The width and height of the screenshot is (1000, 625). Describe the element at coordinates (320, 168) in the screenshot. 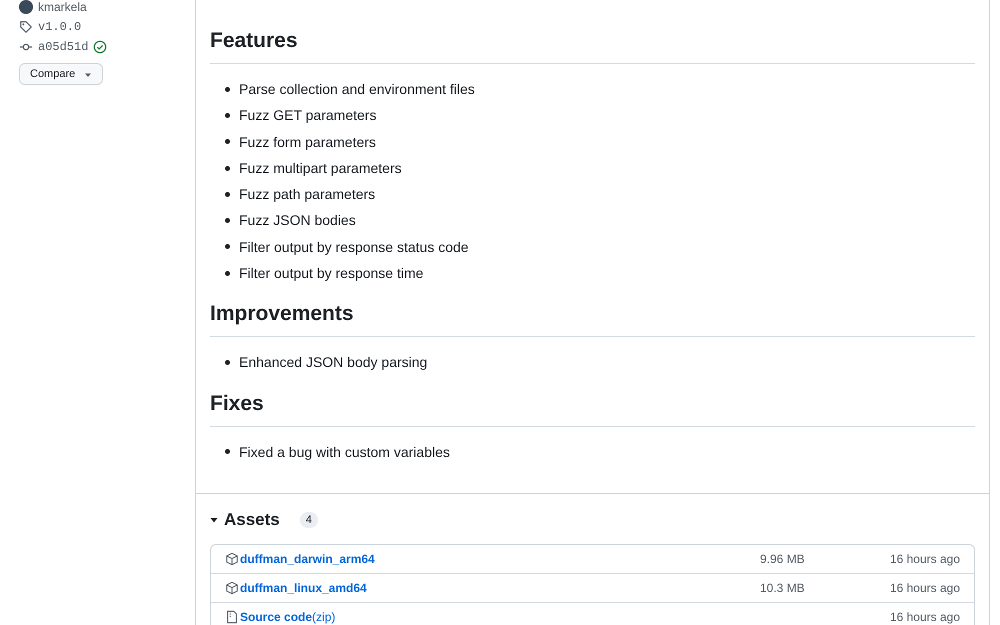

I see `list-item: Fuzz multipart parameters` at that location.